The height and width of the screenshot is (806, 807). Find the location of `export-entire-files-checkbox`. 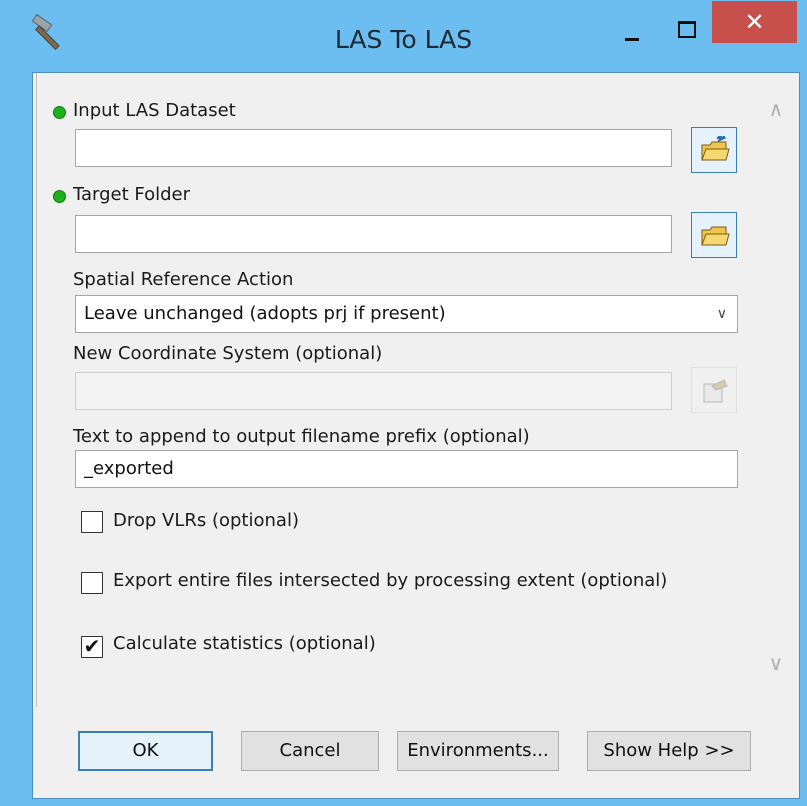

export-entire-files-checkbox is located at coordinates (92, 583).